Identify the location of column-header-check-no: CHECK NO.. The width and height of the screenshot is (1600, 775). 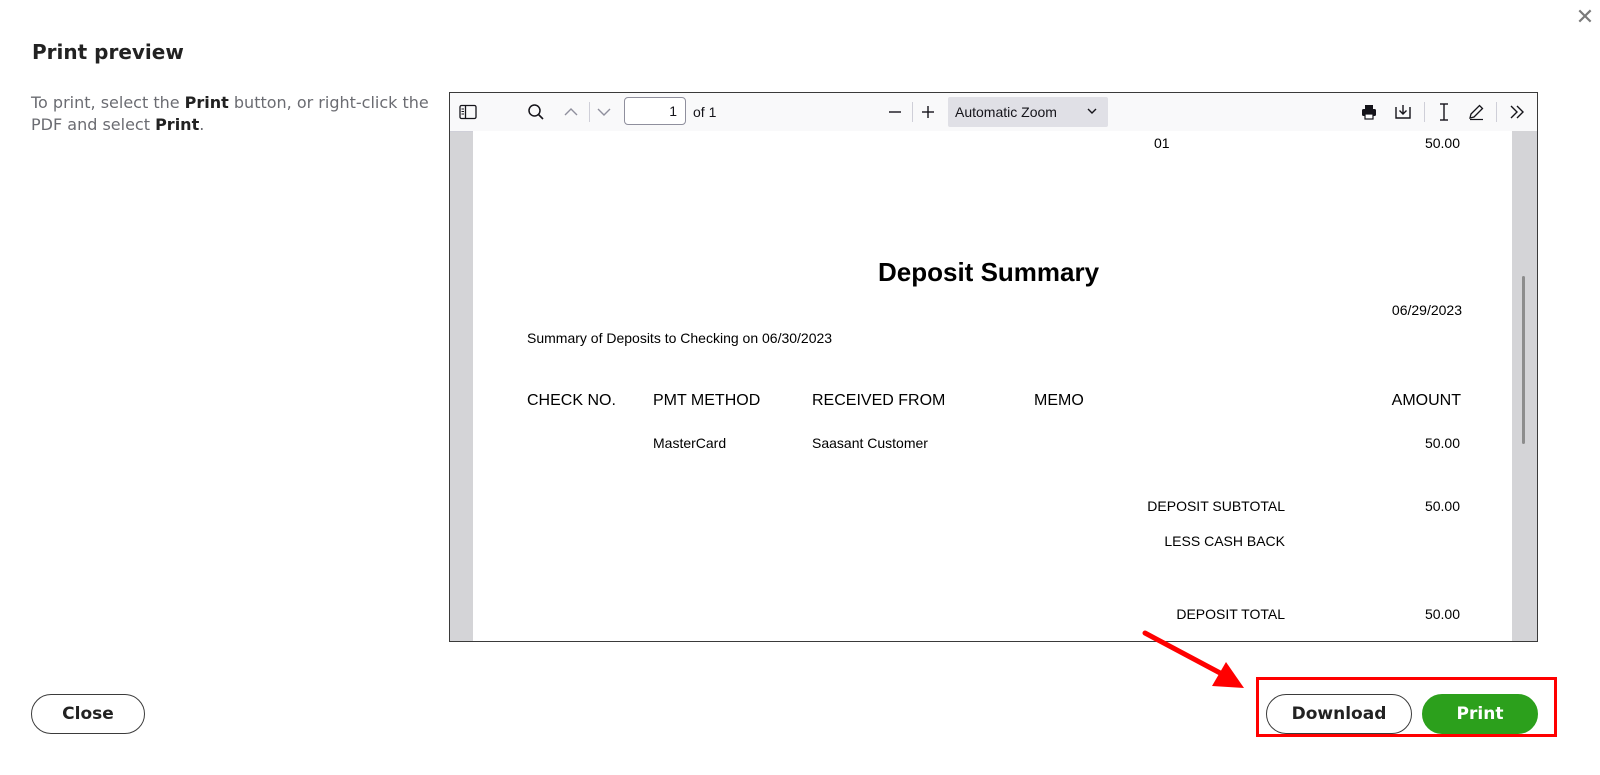
(571, 400).